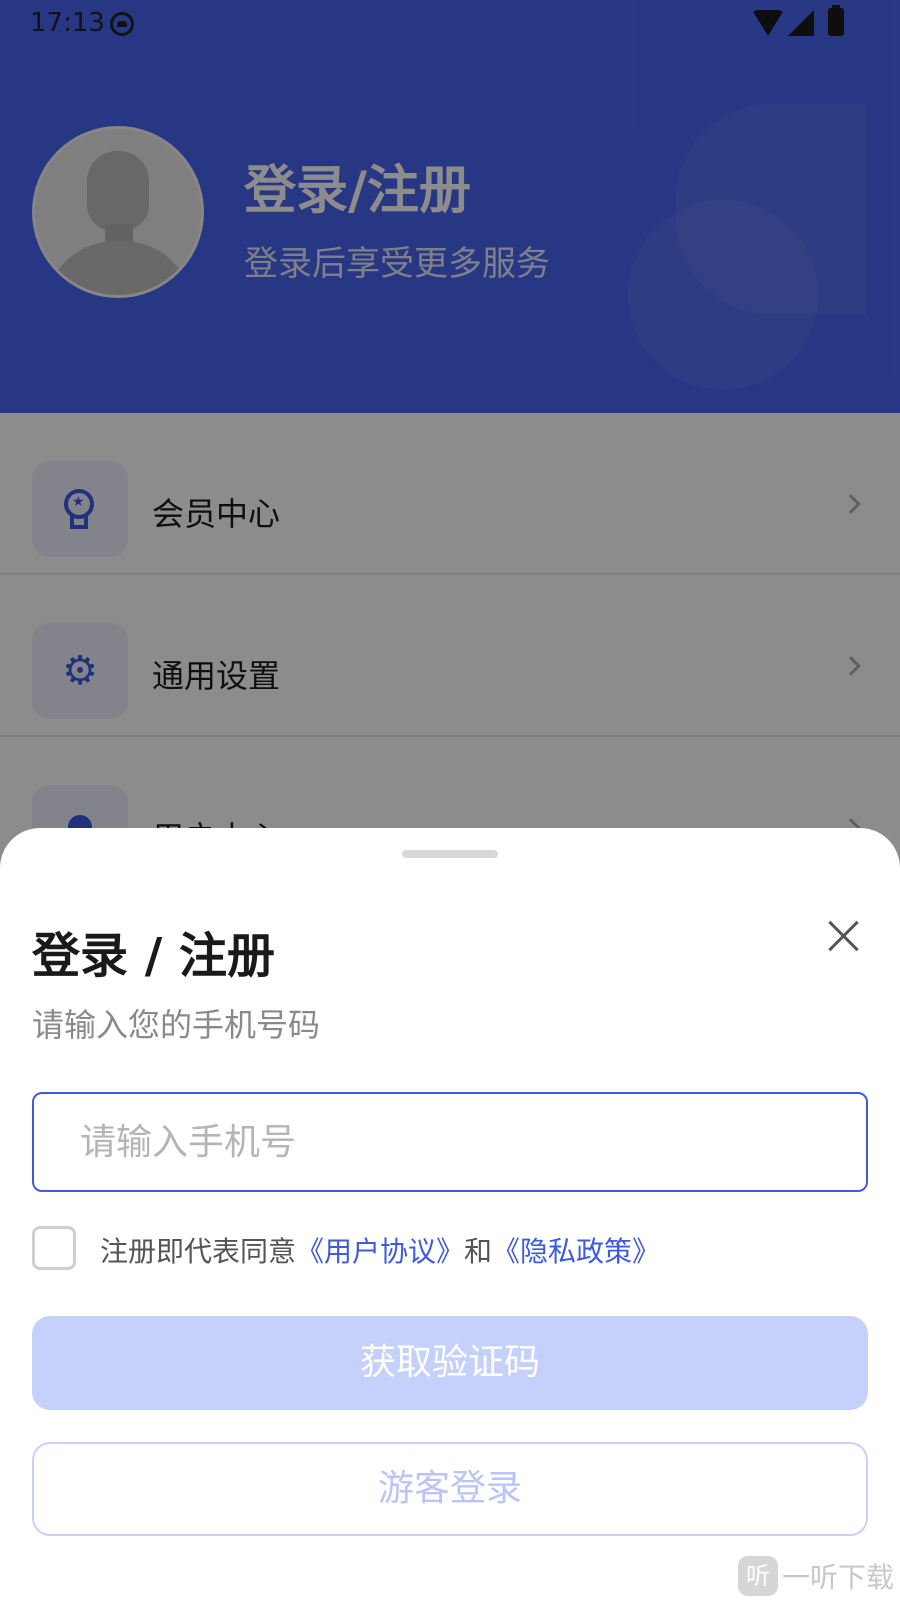 This screenshot has height=1600, width=900. I want to click on close-icon, so click(844, 936).